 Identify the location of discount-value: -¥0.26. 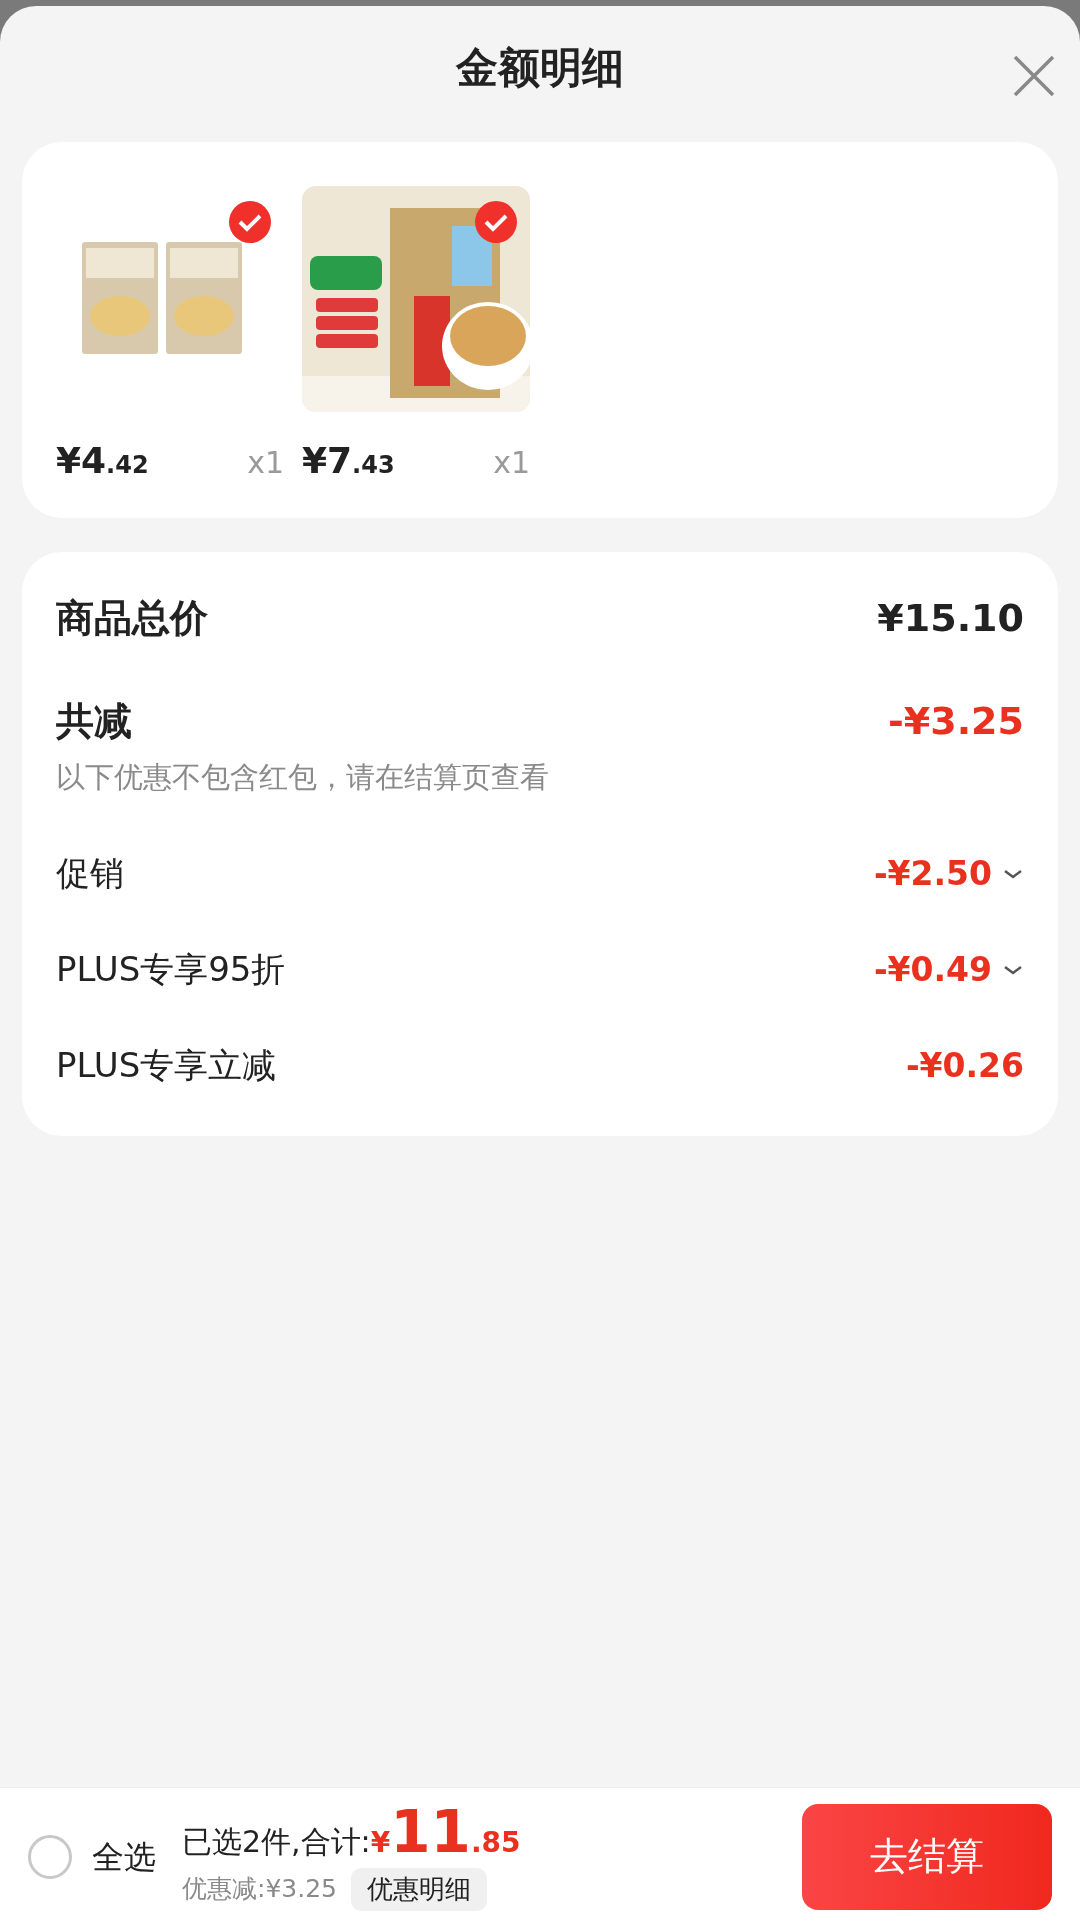
(964, 1065).